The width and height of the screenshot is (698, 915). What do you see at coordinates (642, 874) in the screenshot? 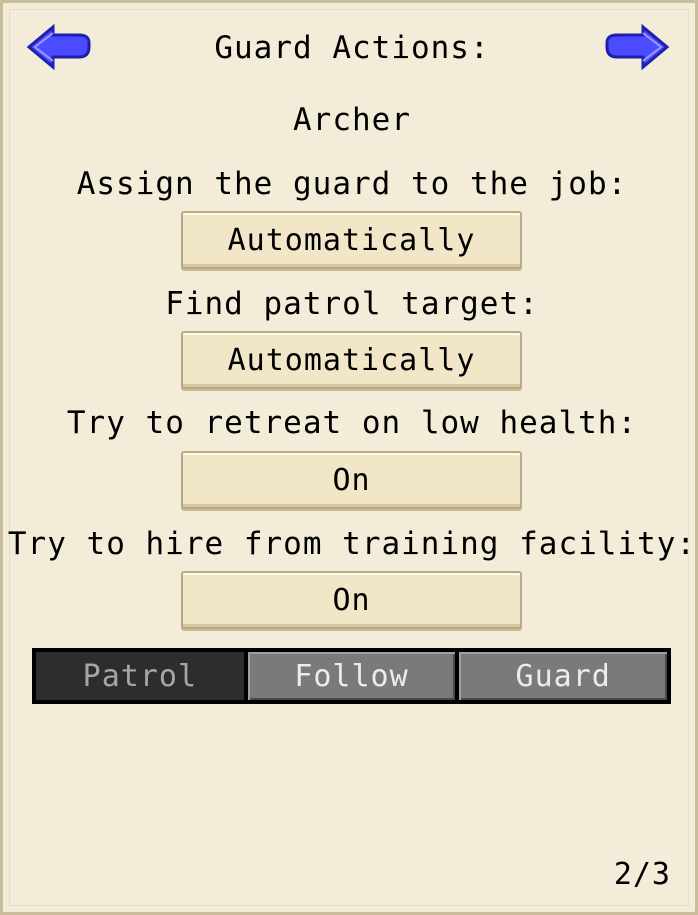
I see `page-indicator: 2/3` at bounding box center [642, 874].